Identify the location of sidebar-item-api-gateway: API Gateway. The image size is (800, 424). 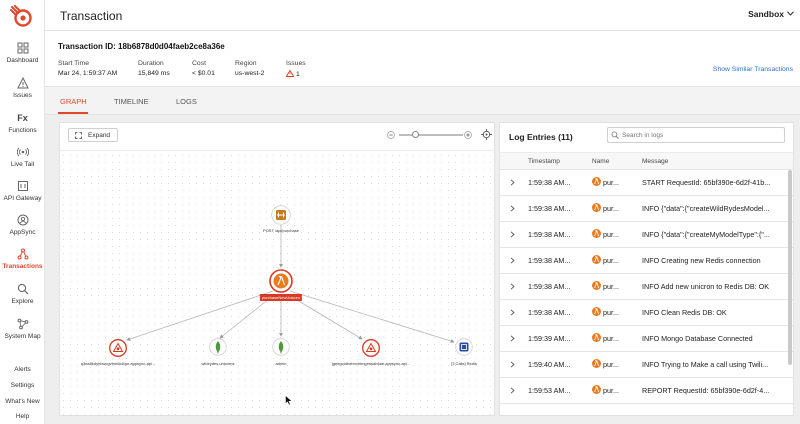
(22, 191).